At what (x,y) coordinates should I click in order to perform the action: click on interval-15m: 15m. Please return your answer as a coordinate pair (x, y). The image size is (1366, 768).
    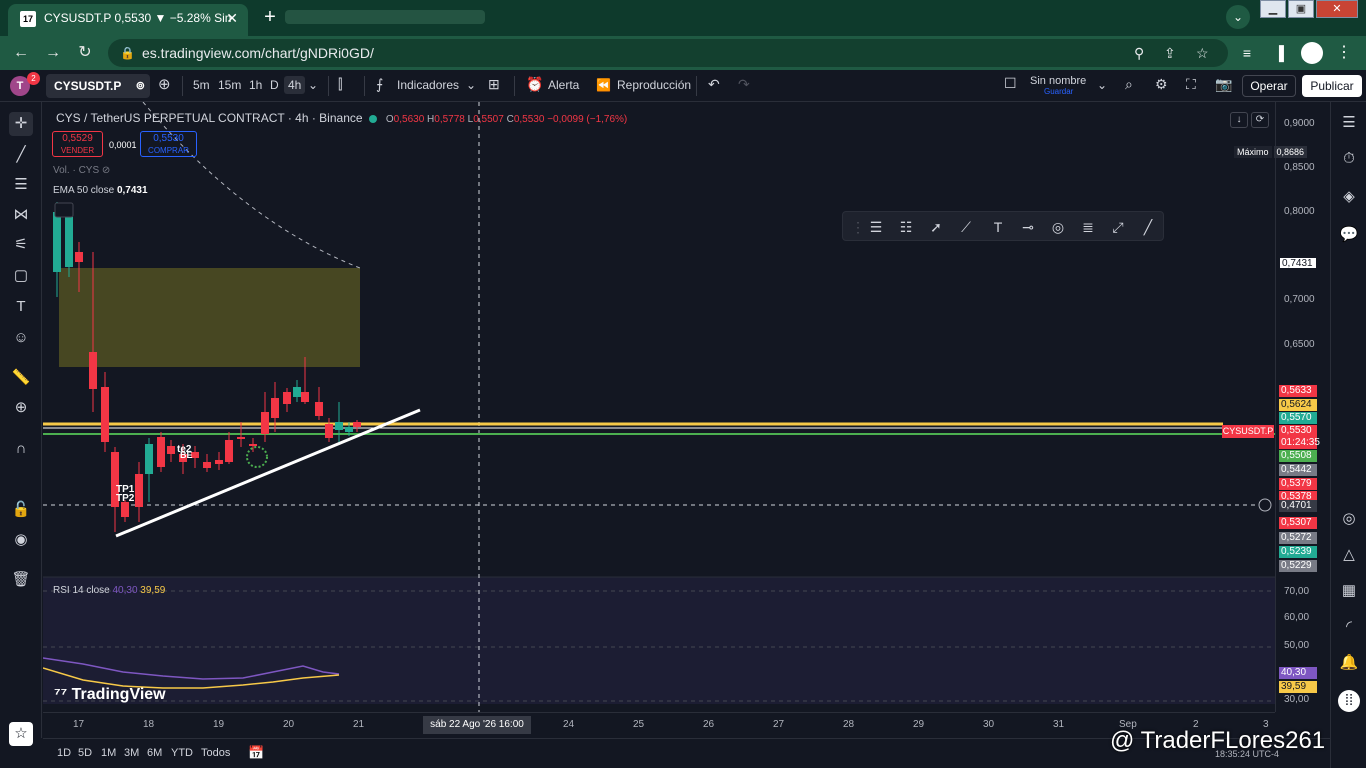
    Looking at the image, I should click on (229, 85).